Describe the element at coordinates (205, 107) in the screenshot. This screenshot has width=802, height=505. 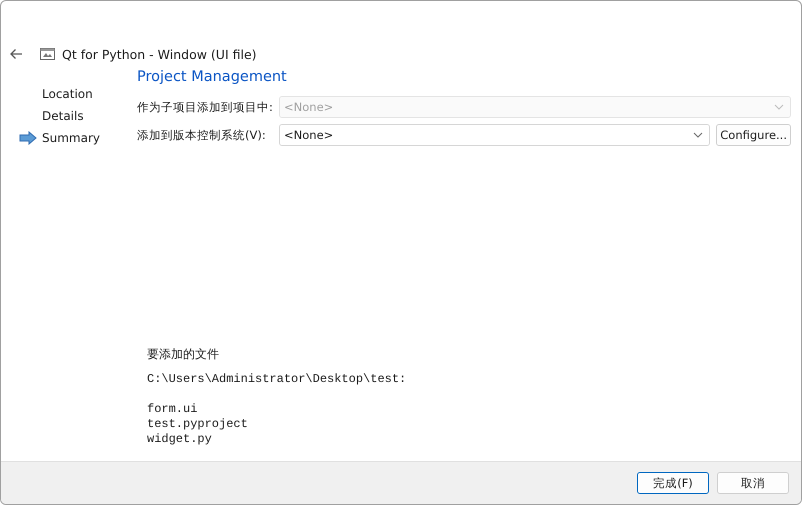
I see `field-label: 作为子项目添加到项目中:` at that location.